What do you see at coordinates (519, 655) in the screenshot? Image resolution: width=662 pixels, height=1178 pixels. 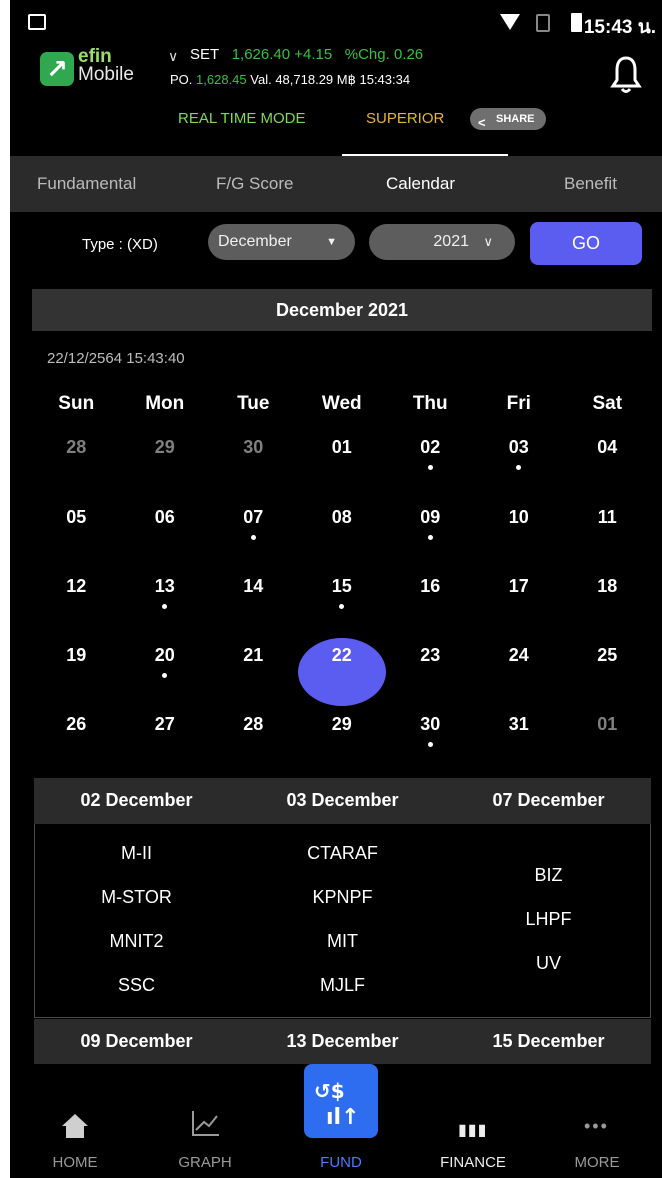 I see `calendar-day: 24` at bounding box center [519, 655].